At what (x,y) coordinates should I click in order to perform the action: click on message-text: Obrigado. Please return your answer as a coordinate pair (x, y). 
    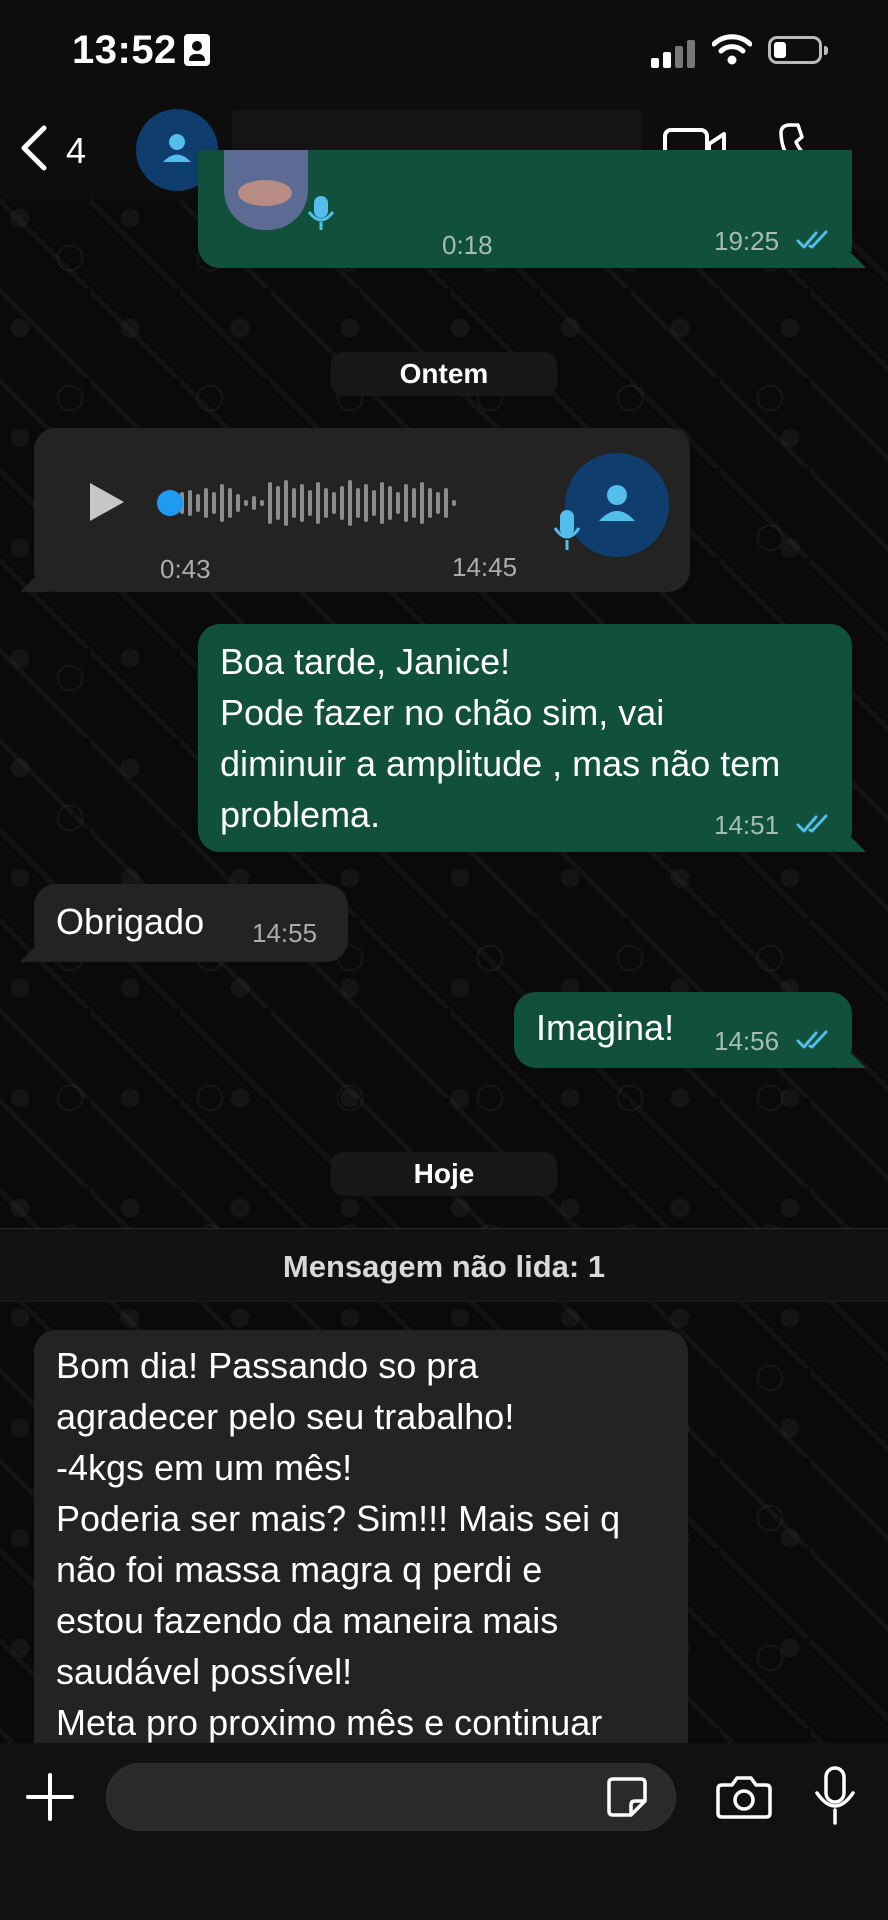
    Looking at the image, I should click on (130, 921).